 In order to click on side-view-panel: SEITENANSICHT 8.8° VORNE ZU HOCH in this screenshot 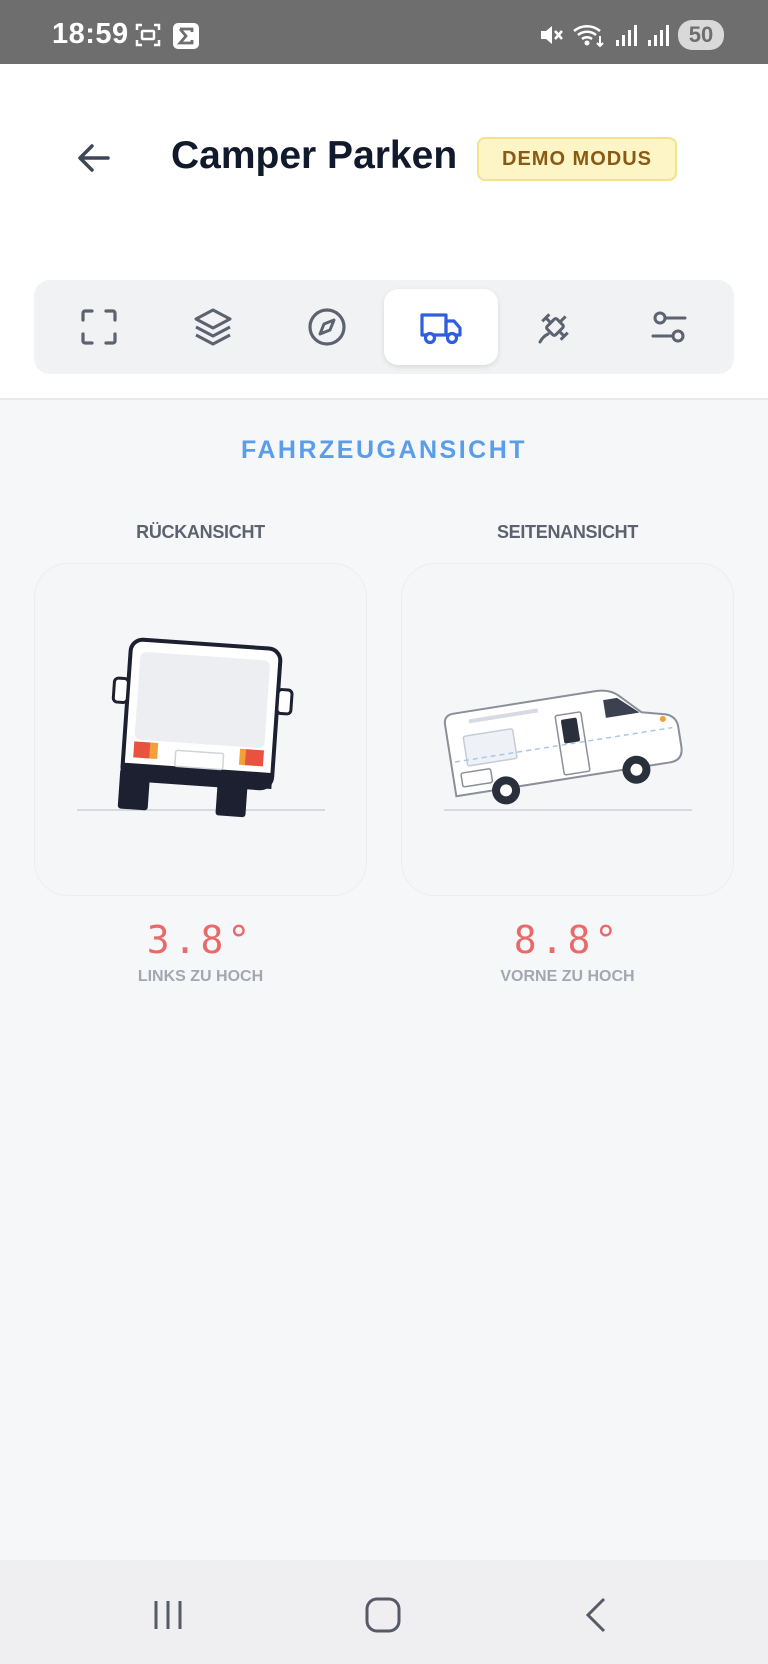, I will do `click(567, 754)`.